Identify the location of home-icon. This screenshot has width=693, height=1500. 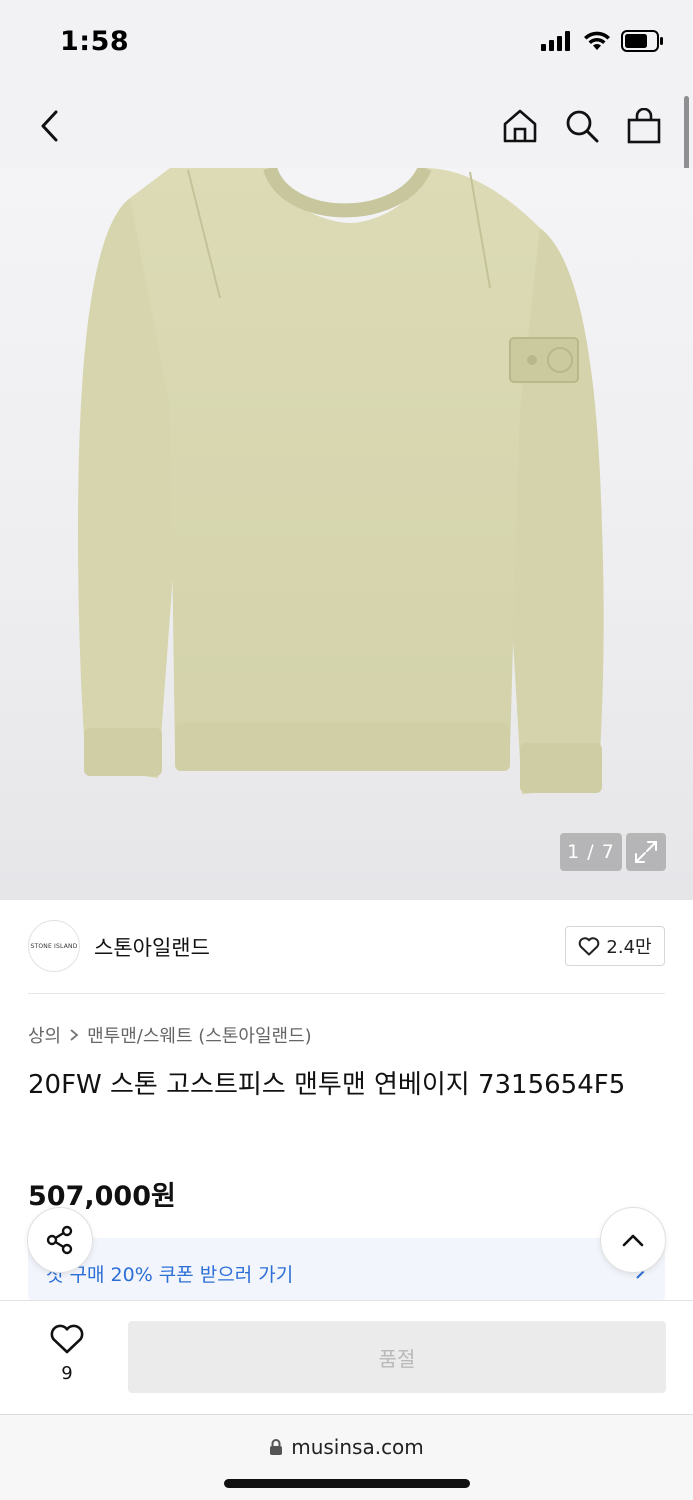
(520, 126).